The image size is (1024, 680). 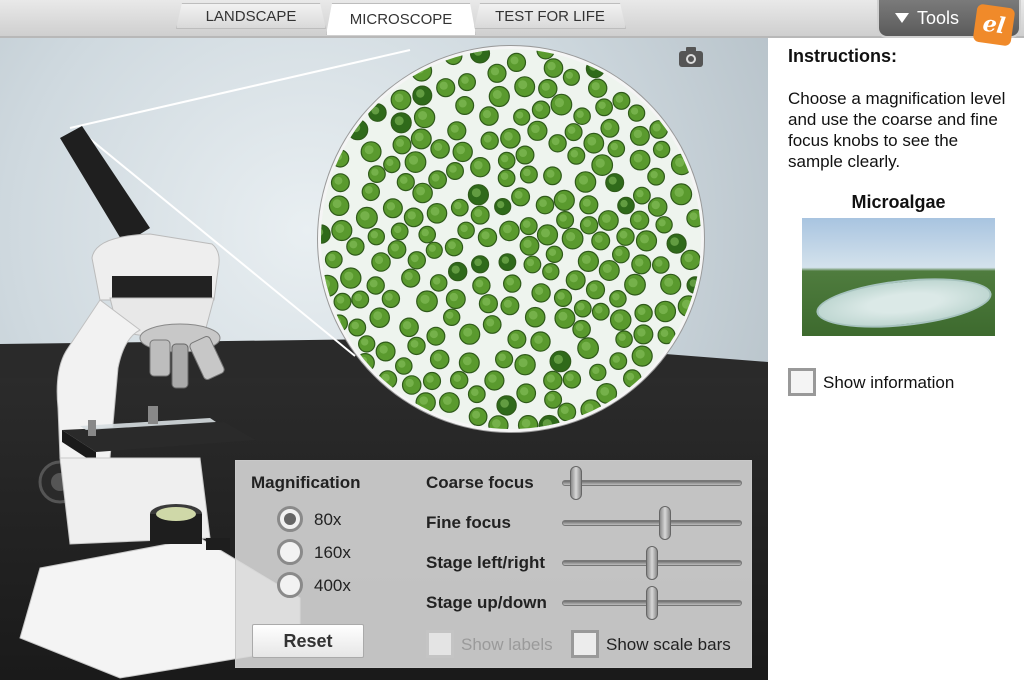 What do you see at coordinates (401, 19) in the screenshot?
I see `tab-microscope: MICROSCOPE` at bounding box center [401, 19].